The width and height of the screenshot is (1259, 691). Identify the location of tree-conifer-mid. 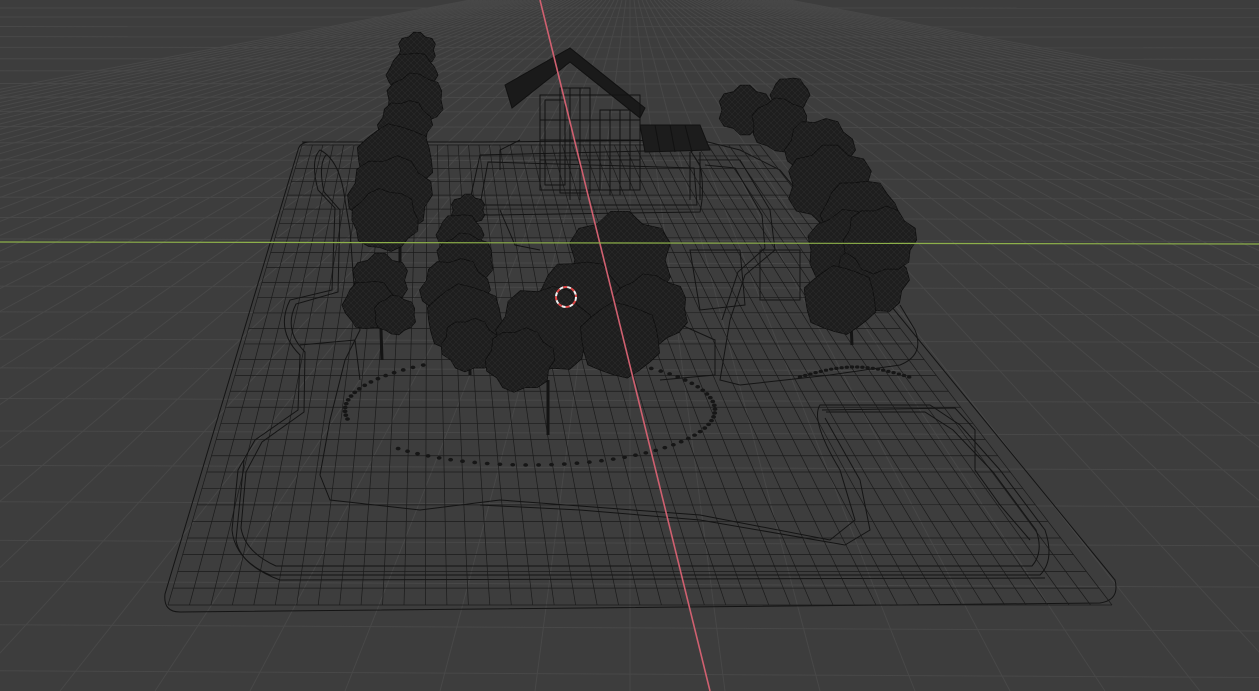
(461, 284).